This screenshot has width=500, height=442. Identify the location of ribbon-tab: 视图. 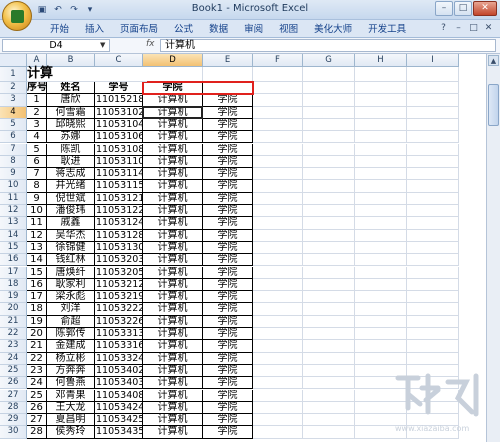
(288, 29).